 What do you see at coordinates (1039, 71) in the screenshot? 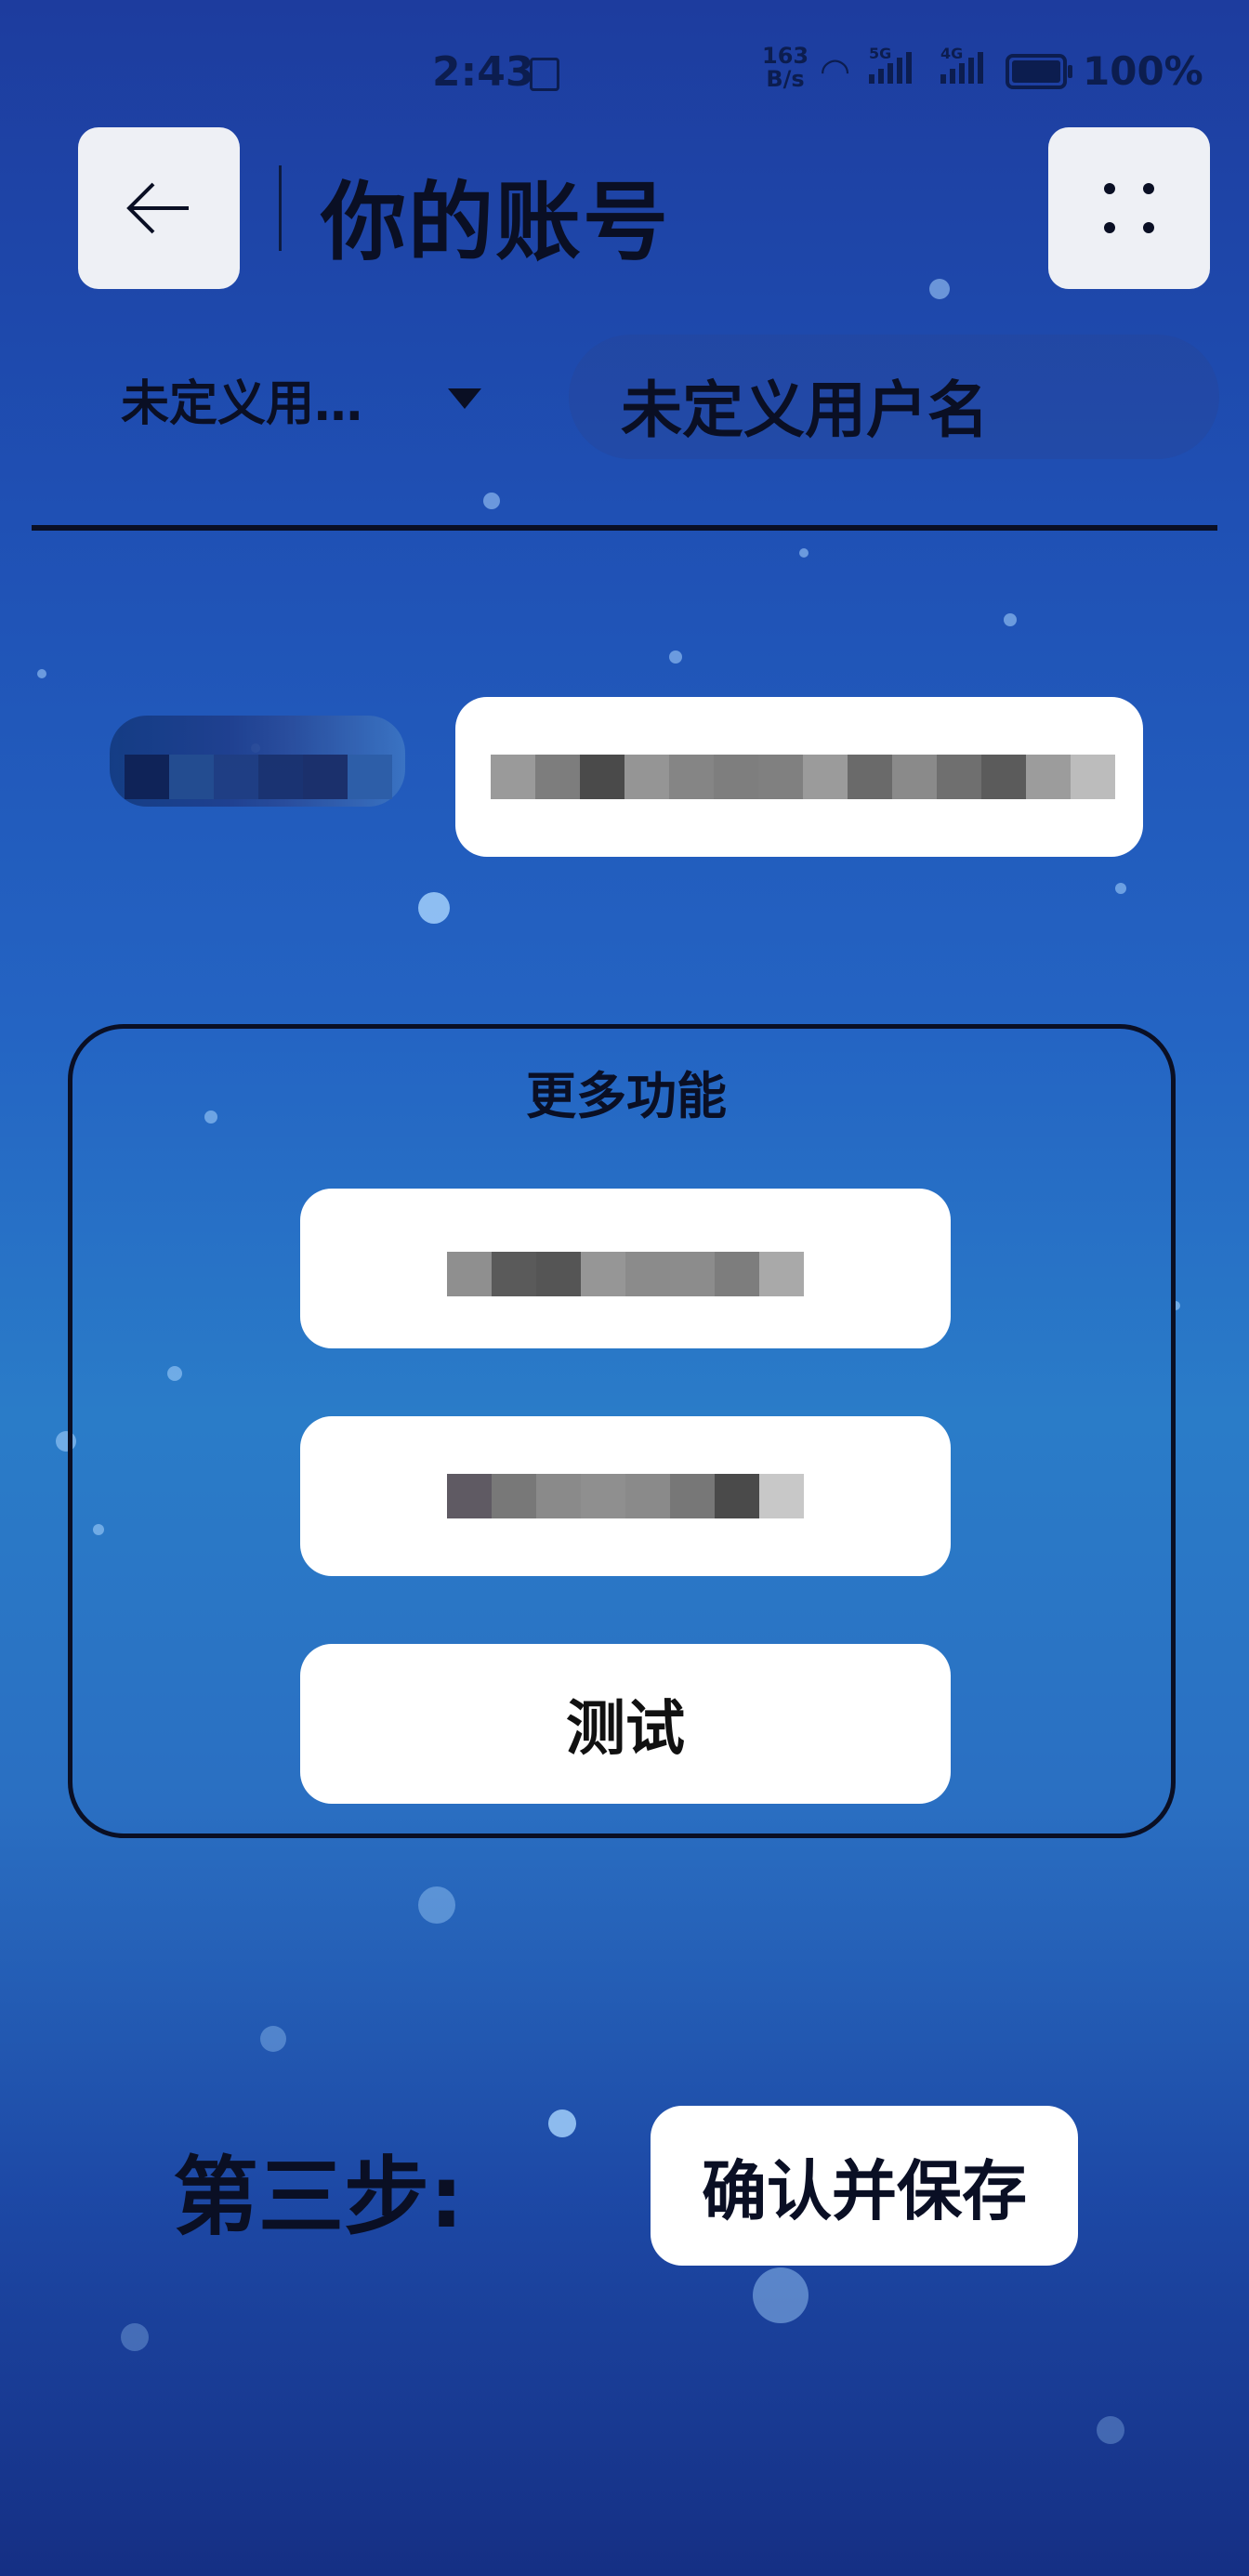
I see `battery-icon` at bounding box center [1039, 71].